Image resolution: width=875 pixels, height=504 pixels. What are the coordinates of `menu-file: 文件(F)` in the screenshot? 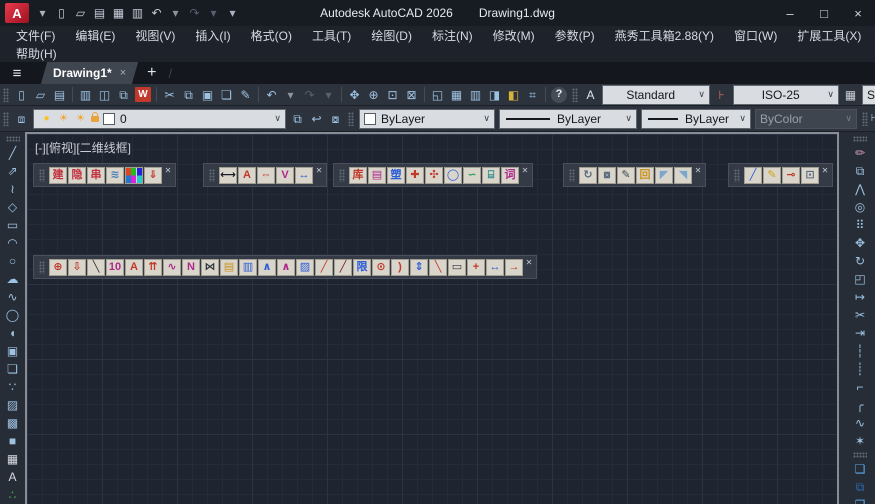 It's located at (35, 35).